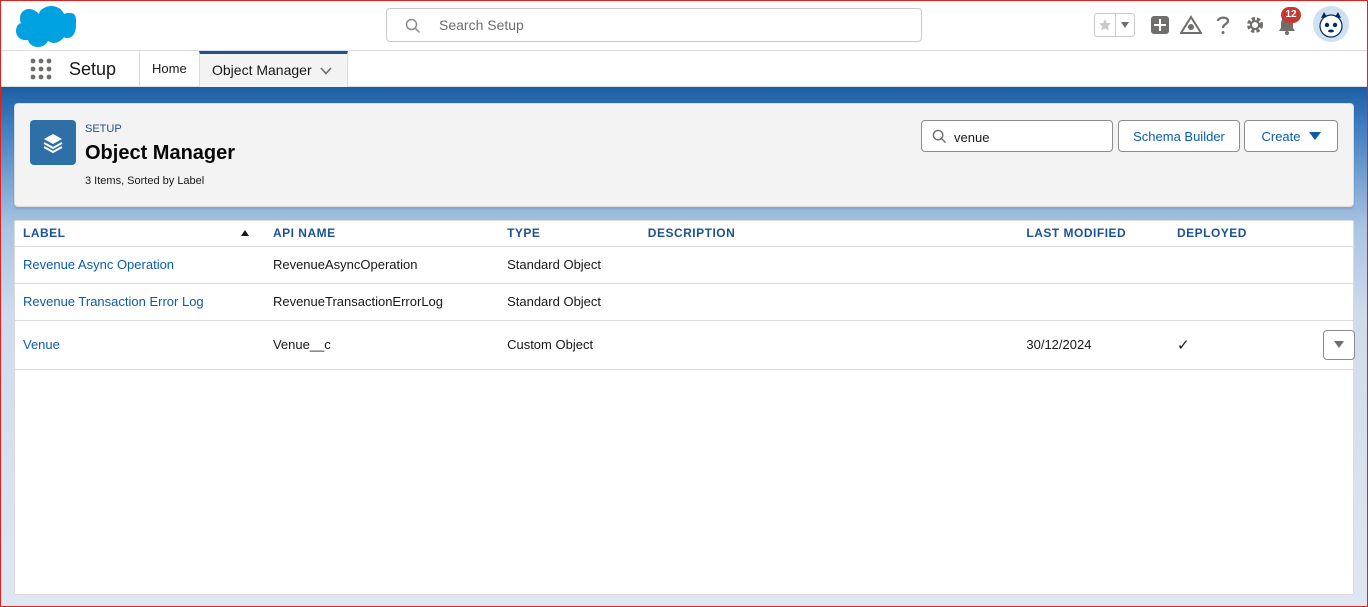 Image resolution: width=1368 pixels, height=607 pixels. I want to click on api-name-cell: RevenueAsyncOperation, so click(382, 265).